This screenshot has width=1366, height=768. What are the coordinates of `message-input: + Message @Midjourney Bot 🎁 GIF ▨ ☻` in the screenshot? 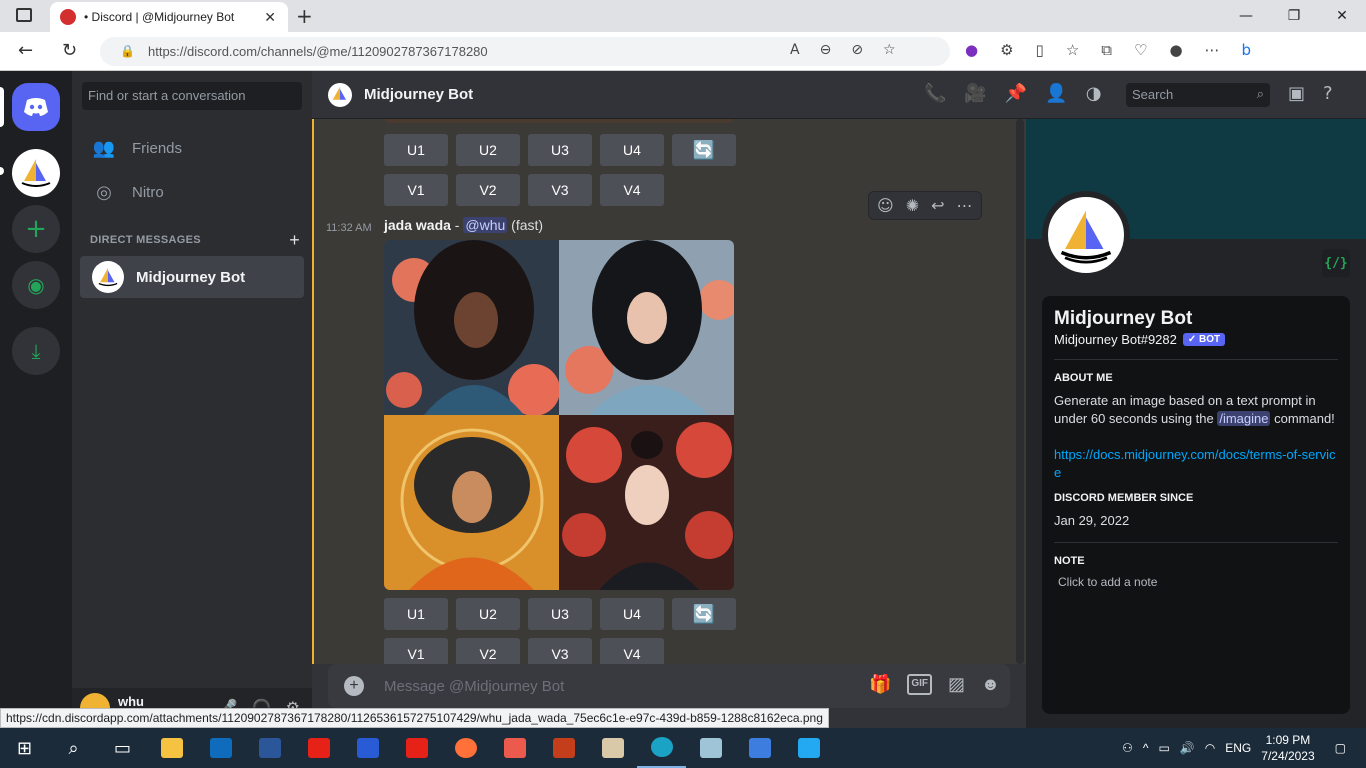 It's located at (669, 686).